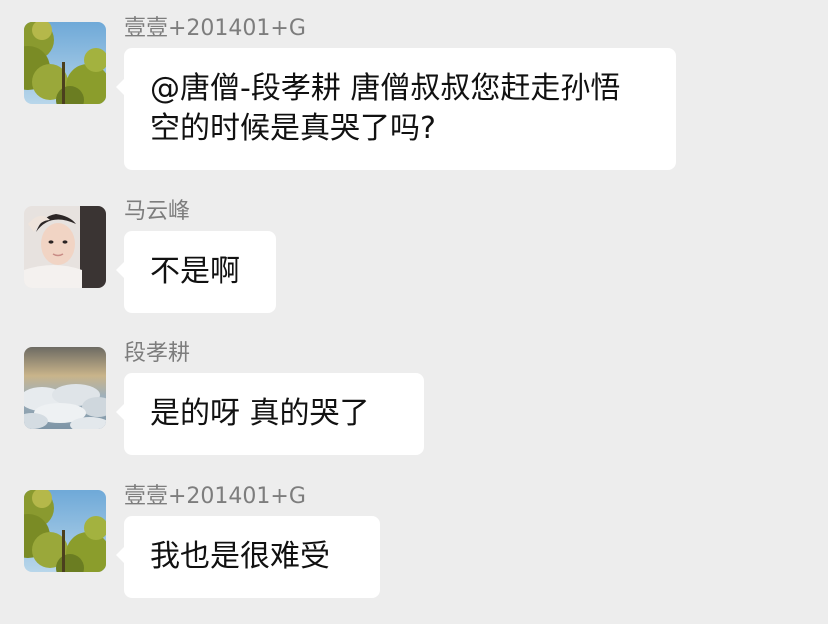  What do you see at coordinates (65, 247) in the screenshot?
I see `person-portrait-avatar-icon` at bounding box center [65, 247].